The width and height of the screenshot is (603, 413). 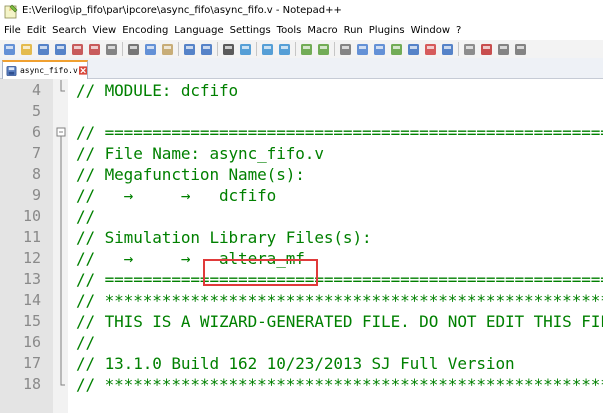 I want to click on toolbar, so click(x=301, y=49).